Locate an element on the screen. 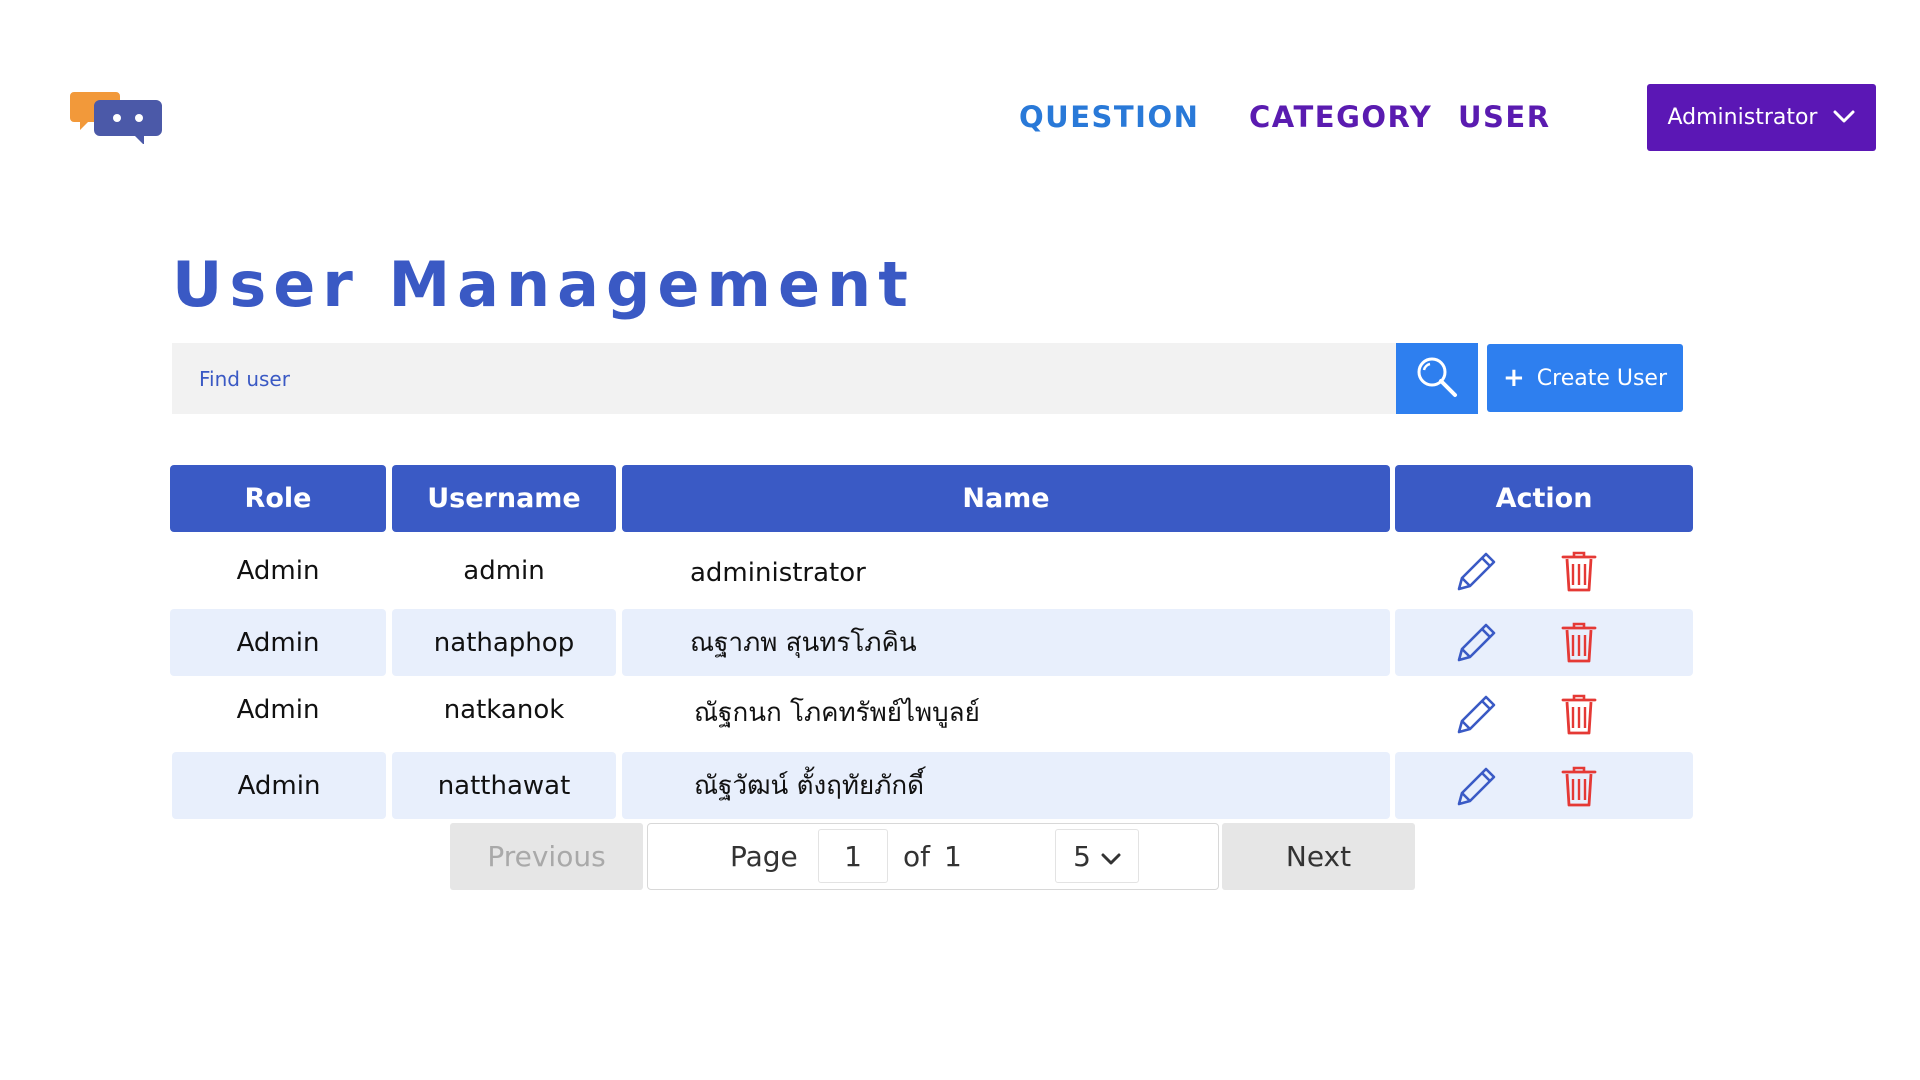 This screenshot has width=1920, height=1080. previous-page-button: Previous is located at coordinates (546, 856).